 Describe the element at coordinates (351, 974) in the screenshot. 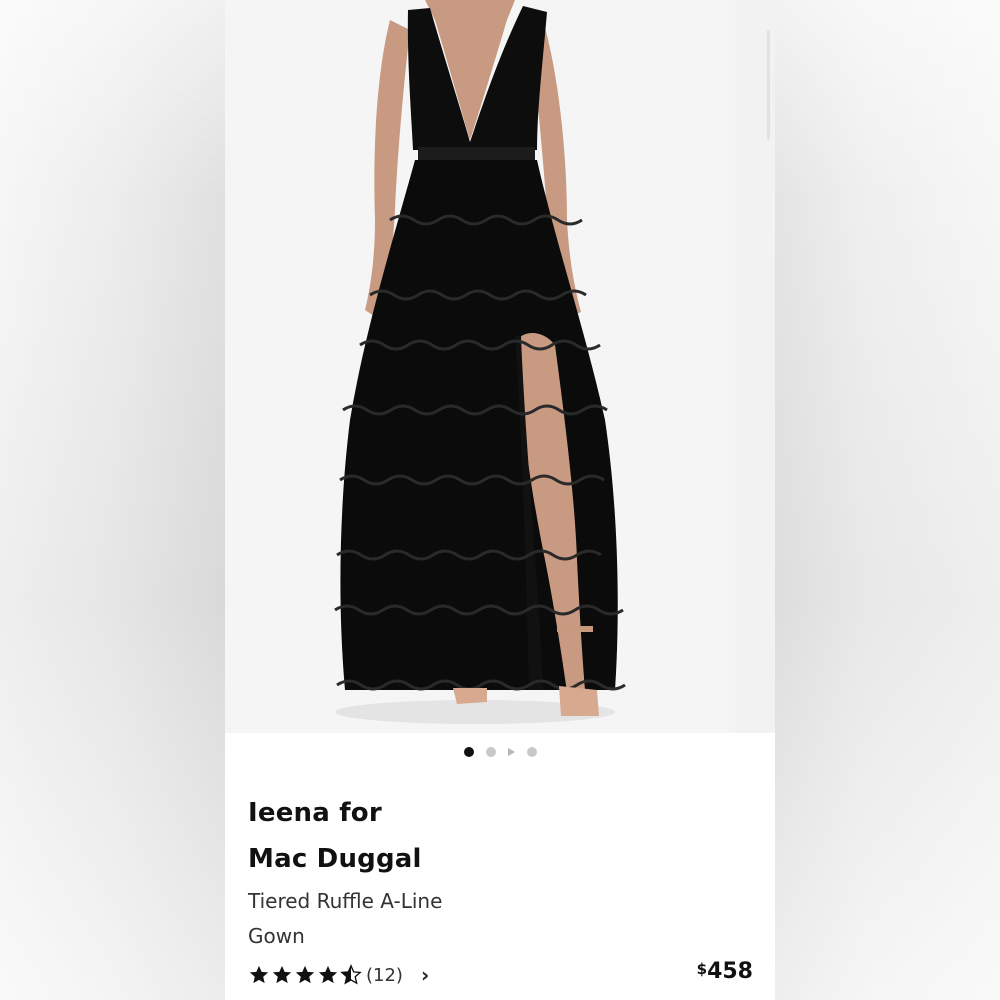

I see `star-half-icon` at that location.